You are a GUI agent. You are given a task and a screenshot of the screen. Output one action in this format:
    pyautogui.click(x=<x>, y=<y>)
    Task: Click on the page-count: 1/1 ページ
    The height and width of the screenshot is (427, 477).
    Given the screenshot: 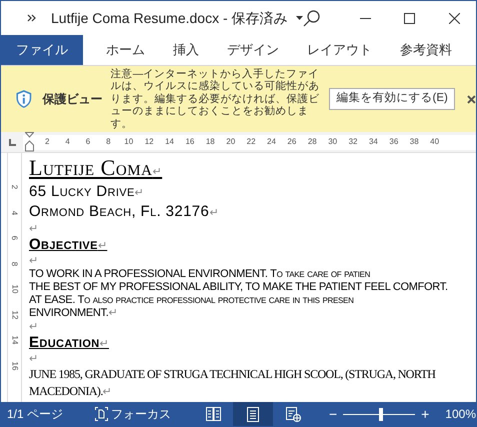 What is the action you would take?
    pyautogui.click(x=35, y=414)
    